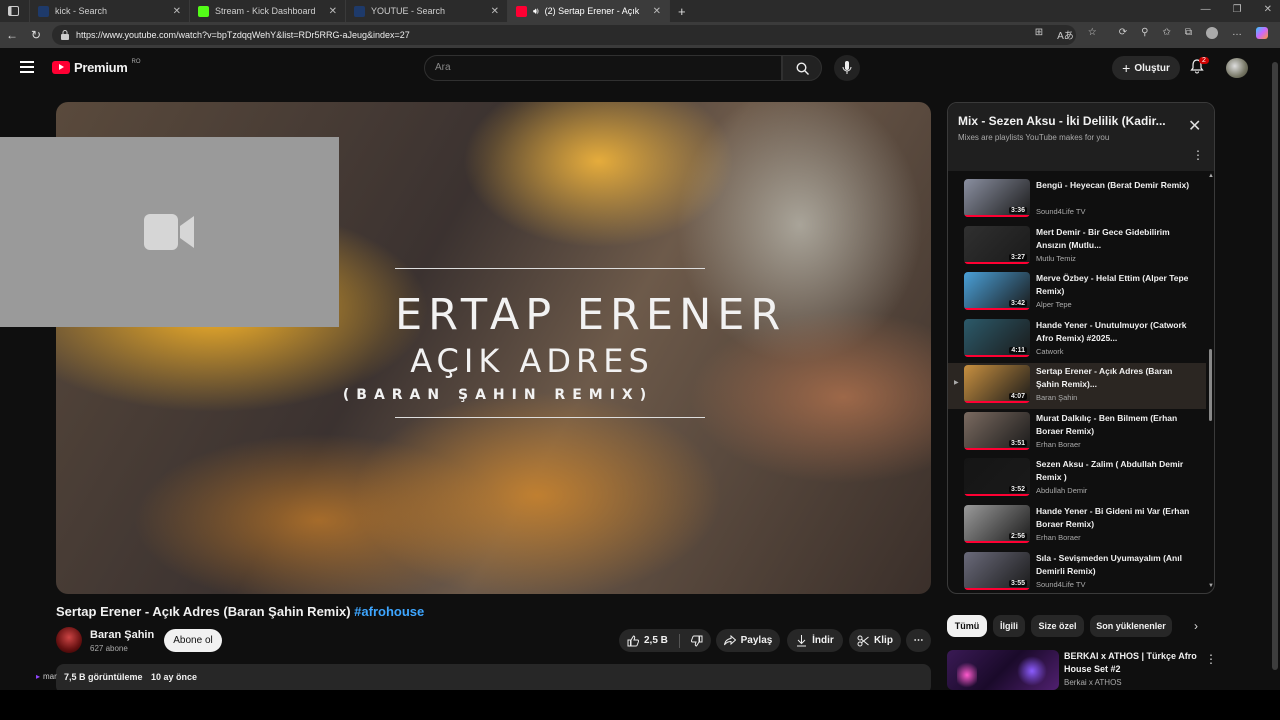 The height and width of the screenshot is (720, 1280). What do you see at coordinates (997, 338) in the screenshot?
I see `playlist-item-thumbnail: 4:11` at bounding box center [997, 338].